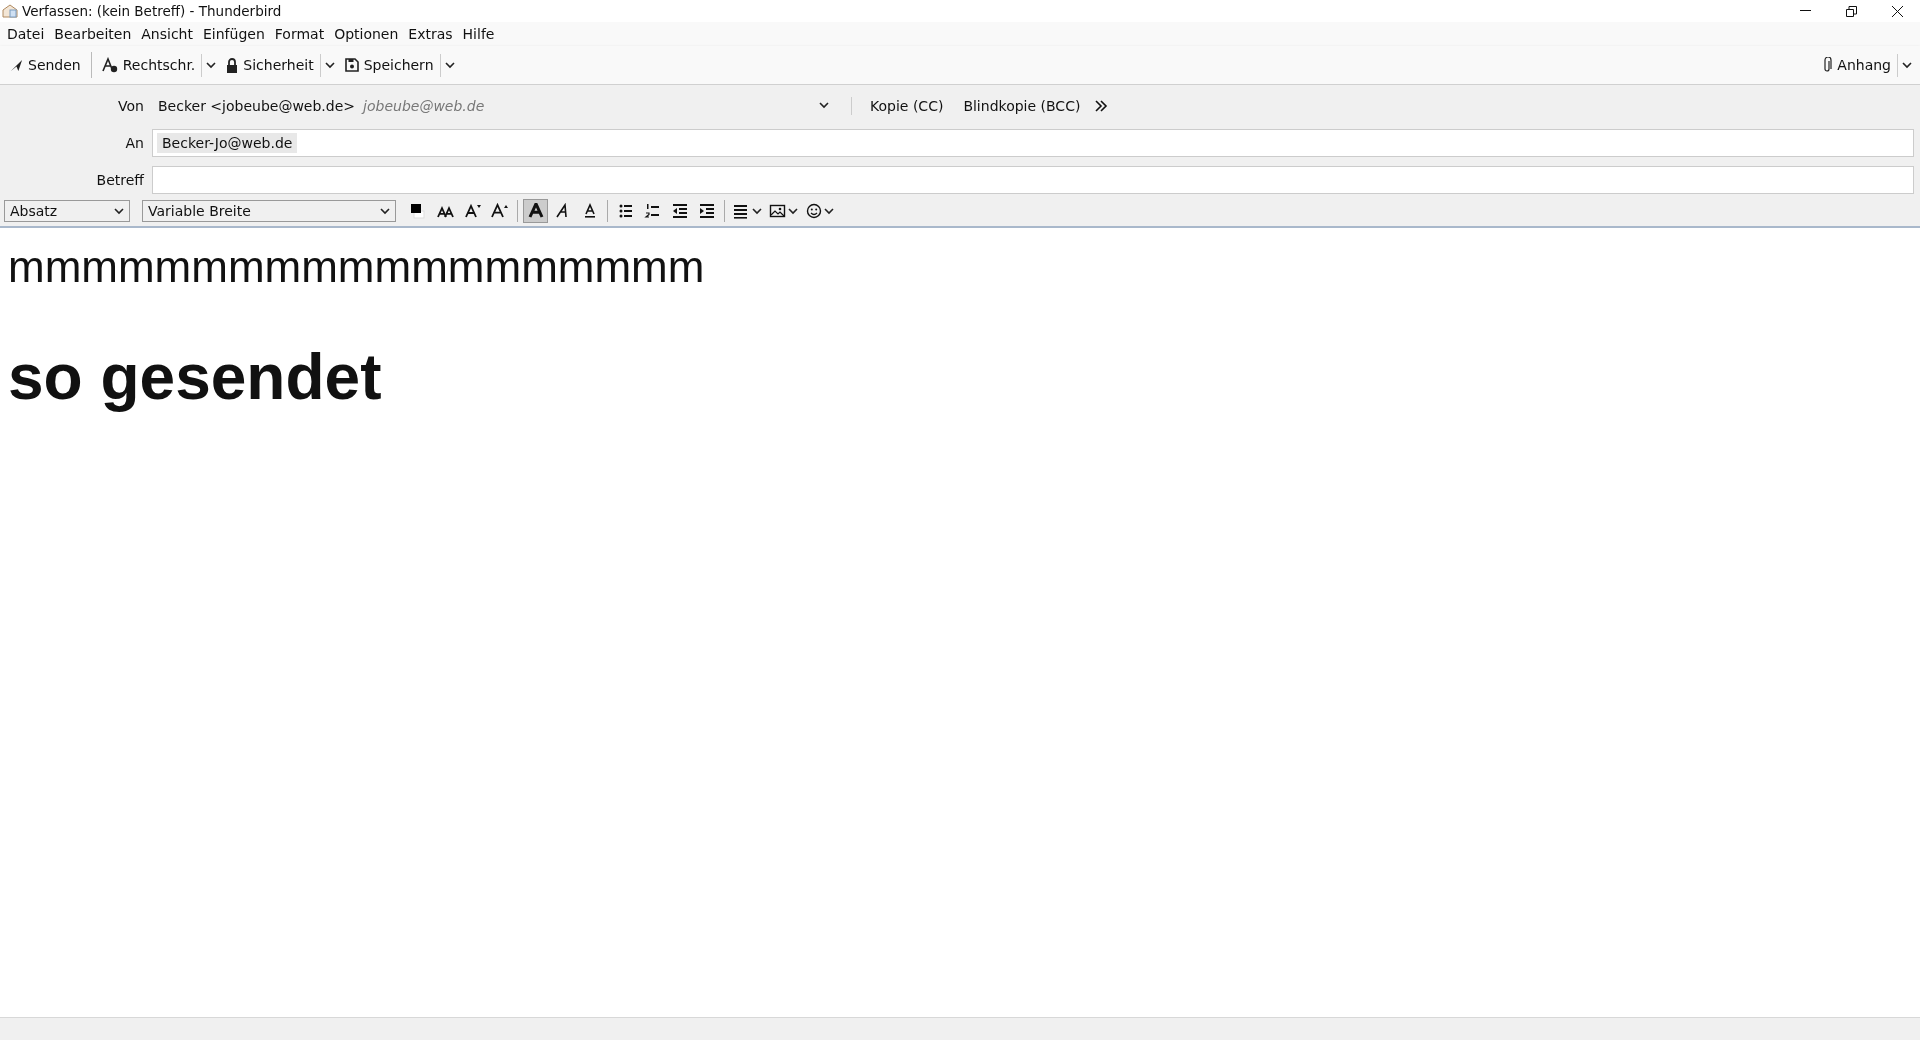 The width and height of the screenshot is (1920, 1040). What do you see at coordinates (148, 65) in the screenshot?
I see `spell-button: Rechtschr.` at bounding box center [148, 65].